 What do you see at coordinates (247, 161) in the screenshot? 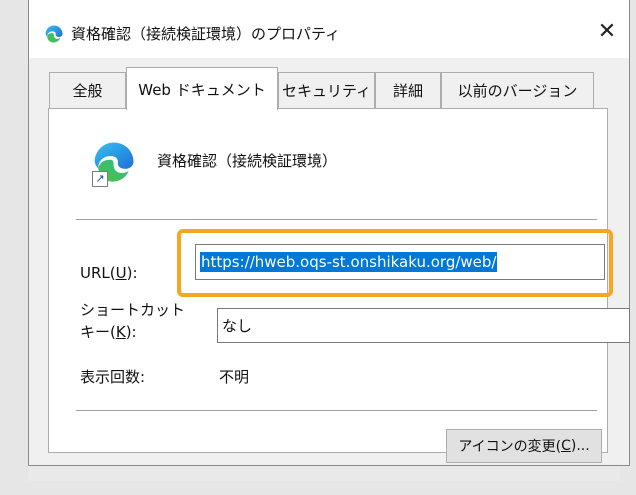
I see `shortcut-name: 資格確認（接続検証環境）` at bounding box center [247, 161].